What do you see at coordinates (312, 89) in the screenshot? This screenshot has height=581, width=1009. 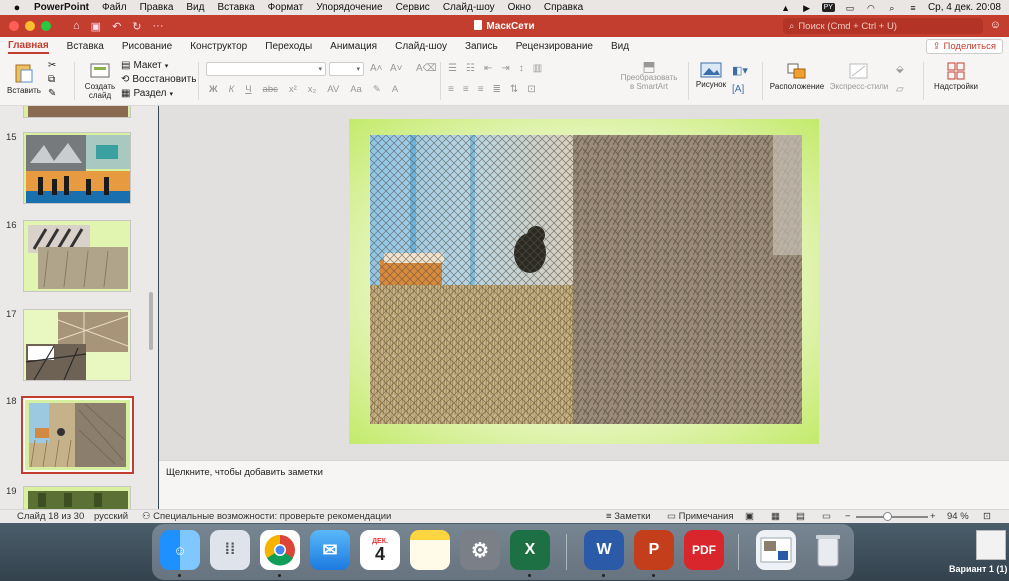 I see `subscript-button: x₂` at bounding box center [312, 89].